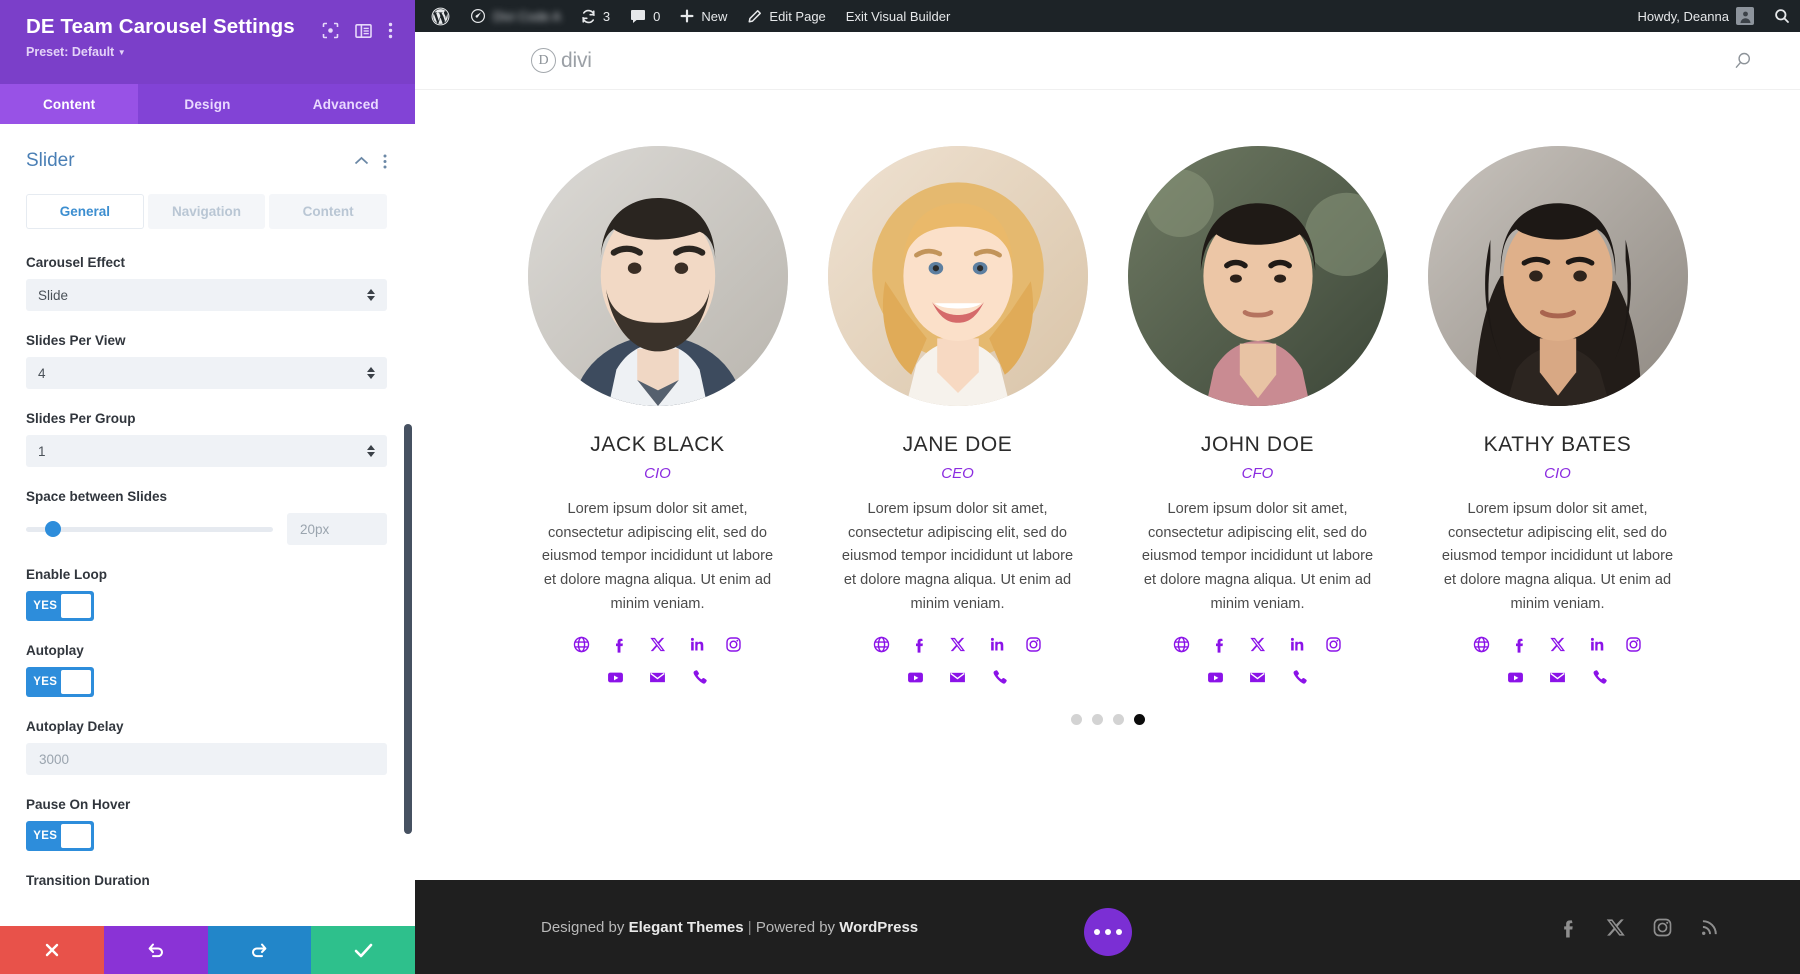  Describe the element at coordinates (1782, 16) in the screenshot. I see `admin-search-icon` at that location.